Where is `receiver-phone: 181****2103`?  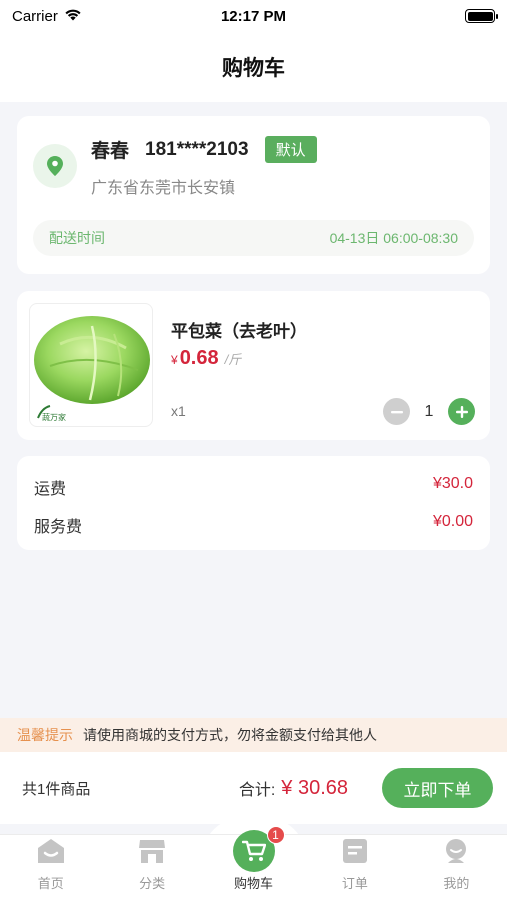
receiver-phone: 181****2103 is located at coordinates (197, 149).